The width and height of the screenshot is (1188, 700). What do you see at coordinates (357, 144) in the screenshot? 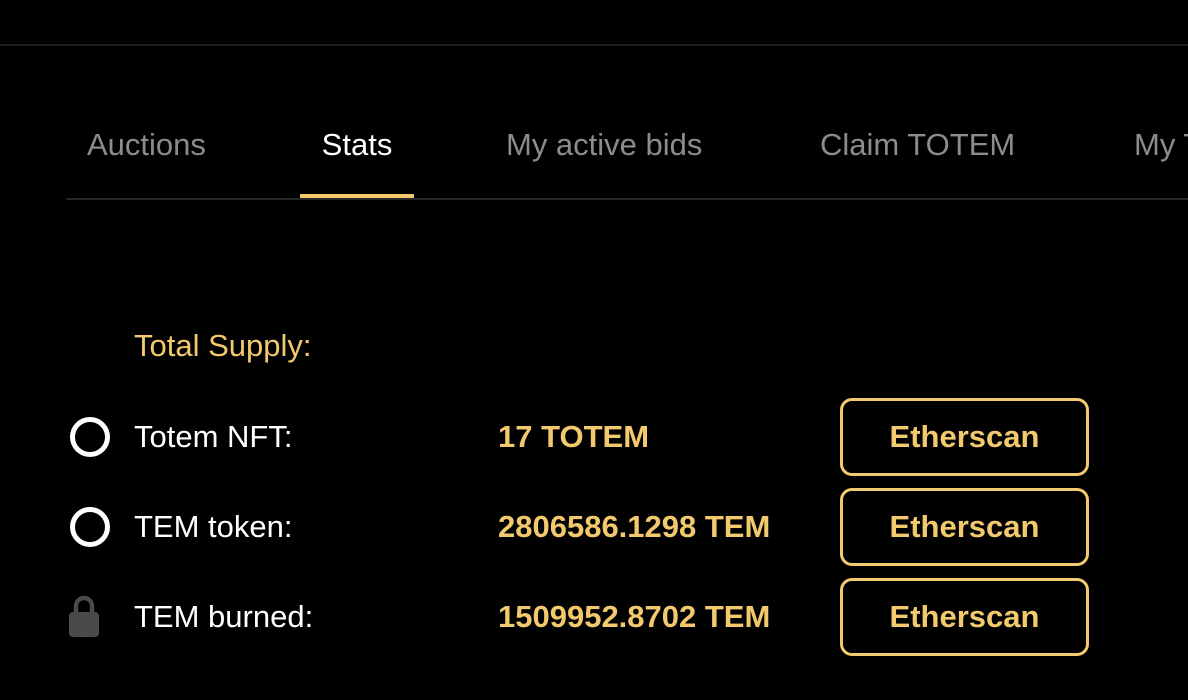
I see `tab-label: Stats` at bounding box center [357, 144].